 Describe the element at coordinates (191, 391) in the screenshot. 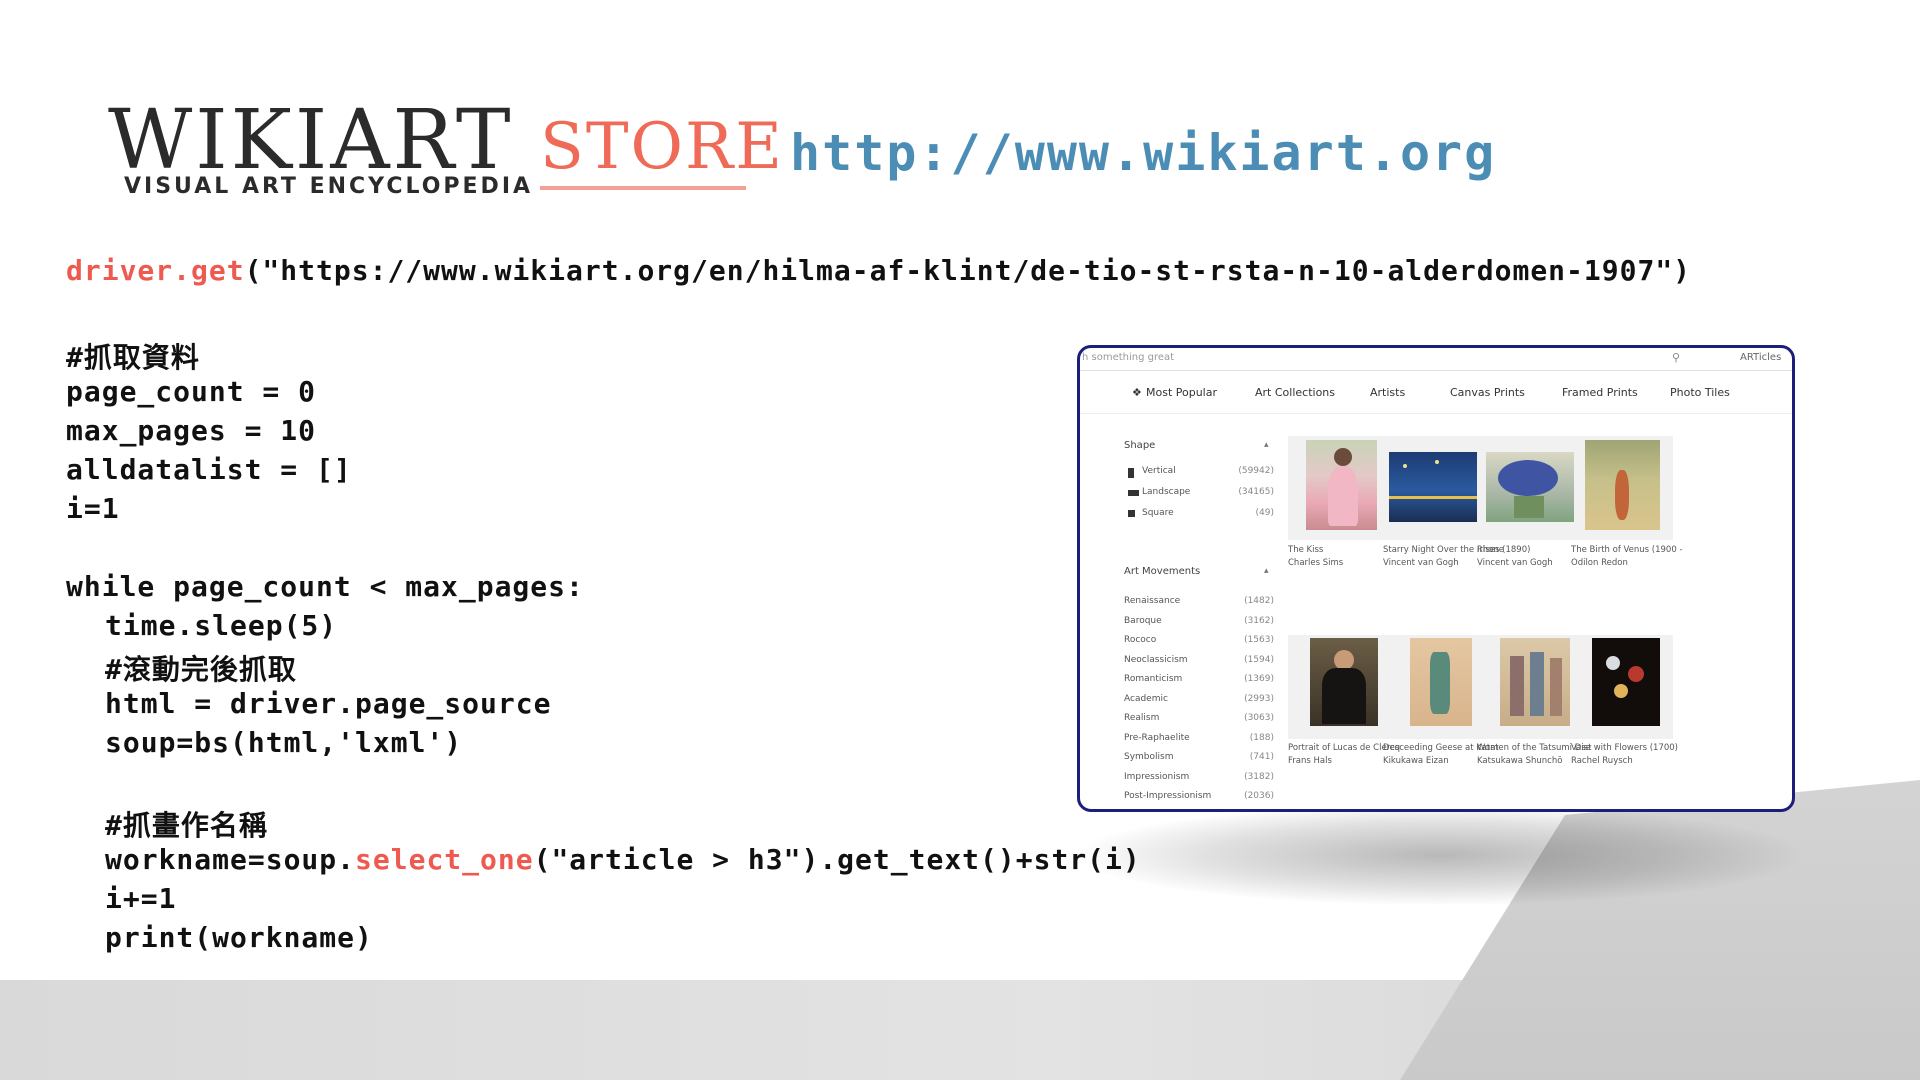

I see `code-line-page-count: page_count = 0` at that location.